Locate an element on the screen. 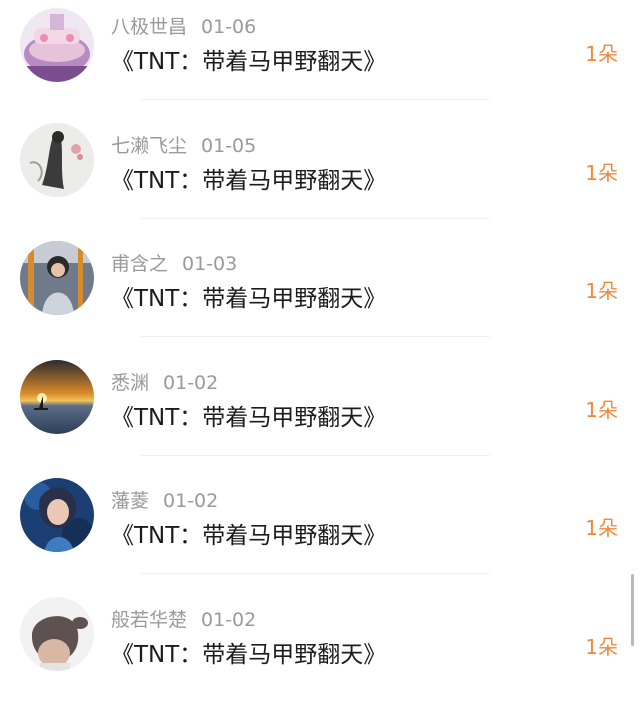 The height and width of the screenshot is (711, 640). avatar-sunset-boat-icon is located at coordinates (57, 397).